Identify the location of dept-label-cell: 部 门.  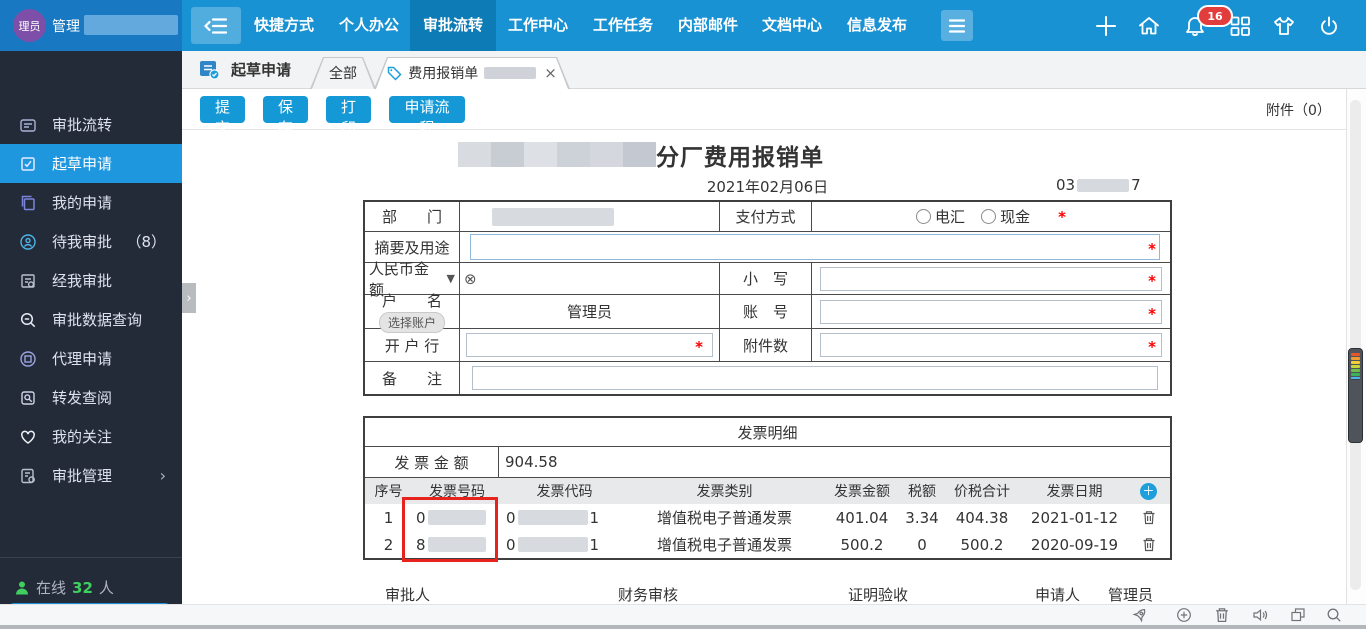
(412, 217).